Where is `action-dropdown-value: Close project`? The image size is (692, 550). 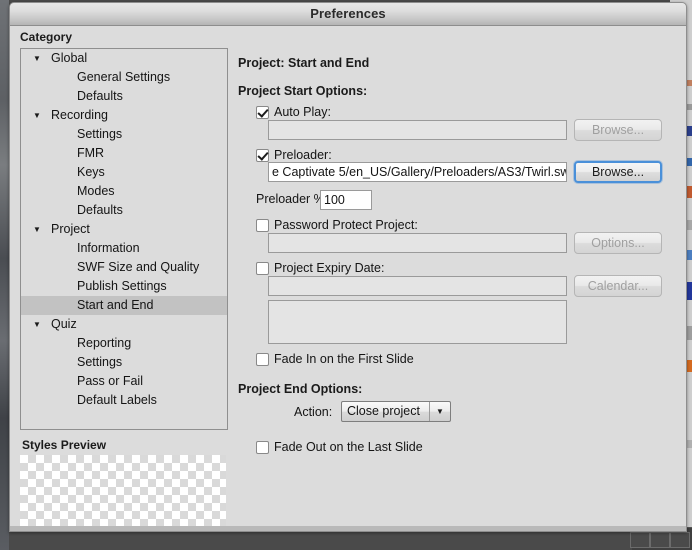 action-dropdown-value: Close project is located at coordinates (383, 411).